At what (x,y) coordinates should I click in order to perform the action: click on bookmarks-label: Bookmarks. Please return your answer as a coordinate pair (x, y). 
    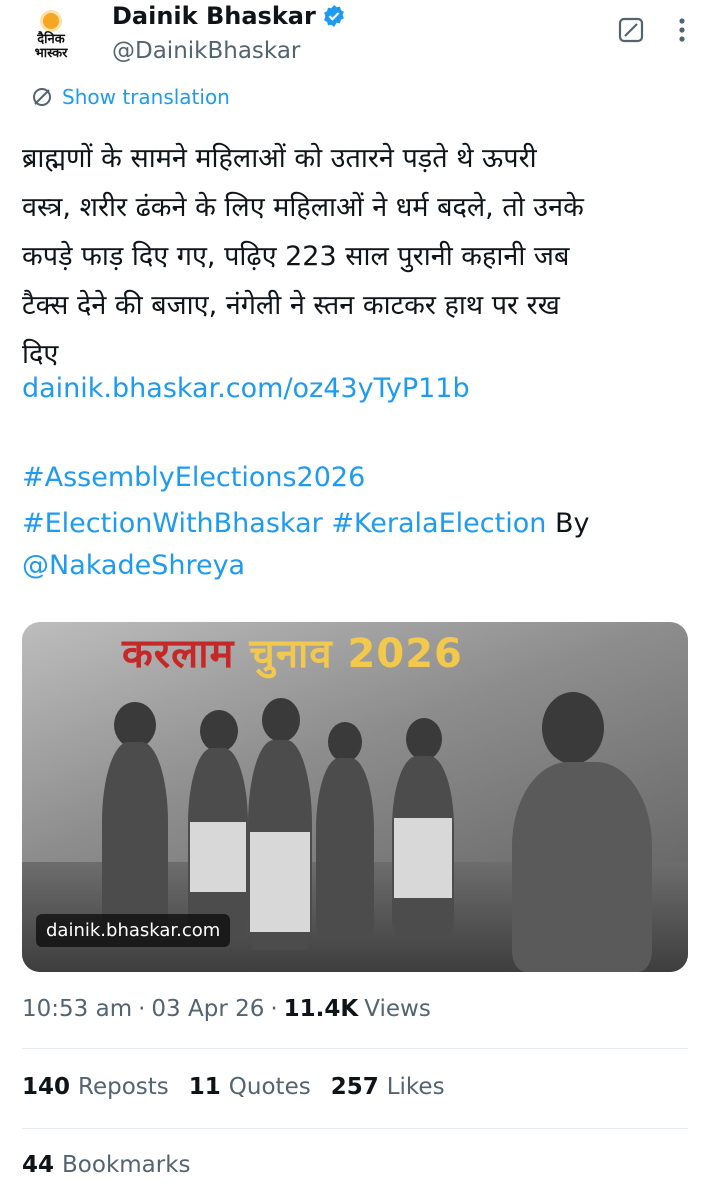
    Looking at the image, I should click on (126, 1165).